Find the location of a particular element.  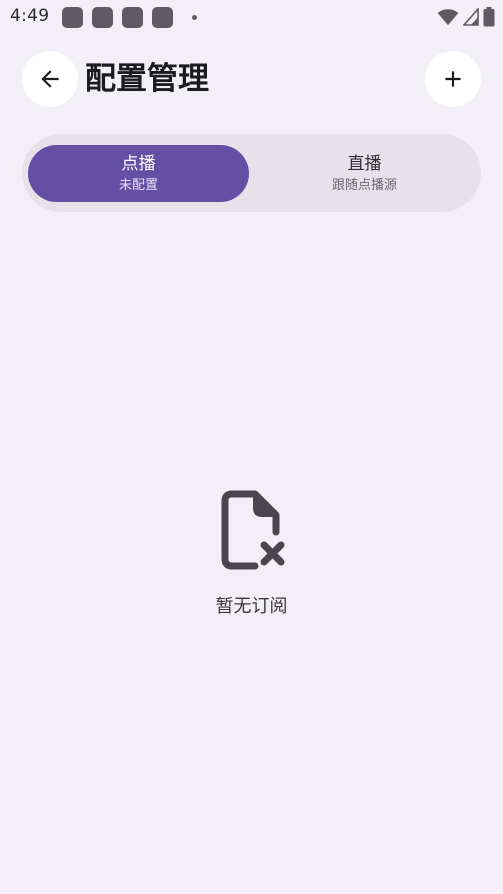

plus-icon is located at coordinates (453, 79).